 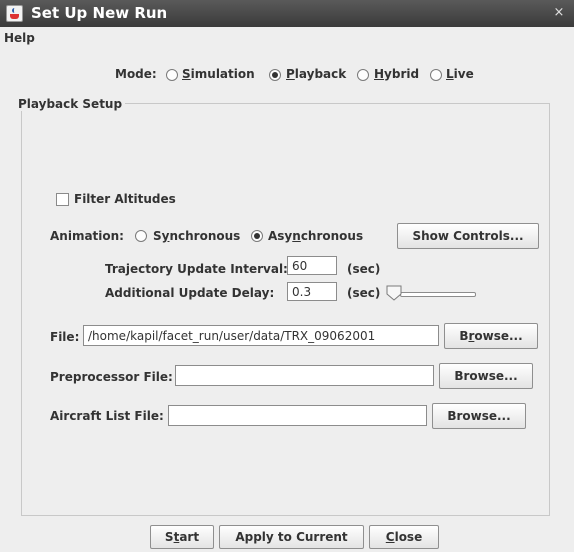 What do you see at coordinates (304, 375) in the screenshot?
I see `preprocessor-file-field` at bounding box center [304, 375].